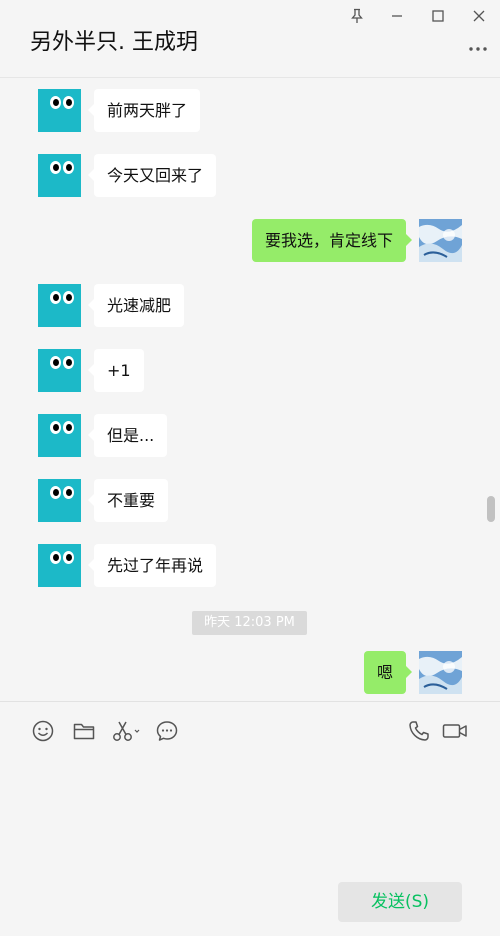 The width and height of the screenshot is (500, 936). I want to click on emoji-icon, so click(43, 731).